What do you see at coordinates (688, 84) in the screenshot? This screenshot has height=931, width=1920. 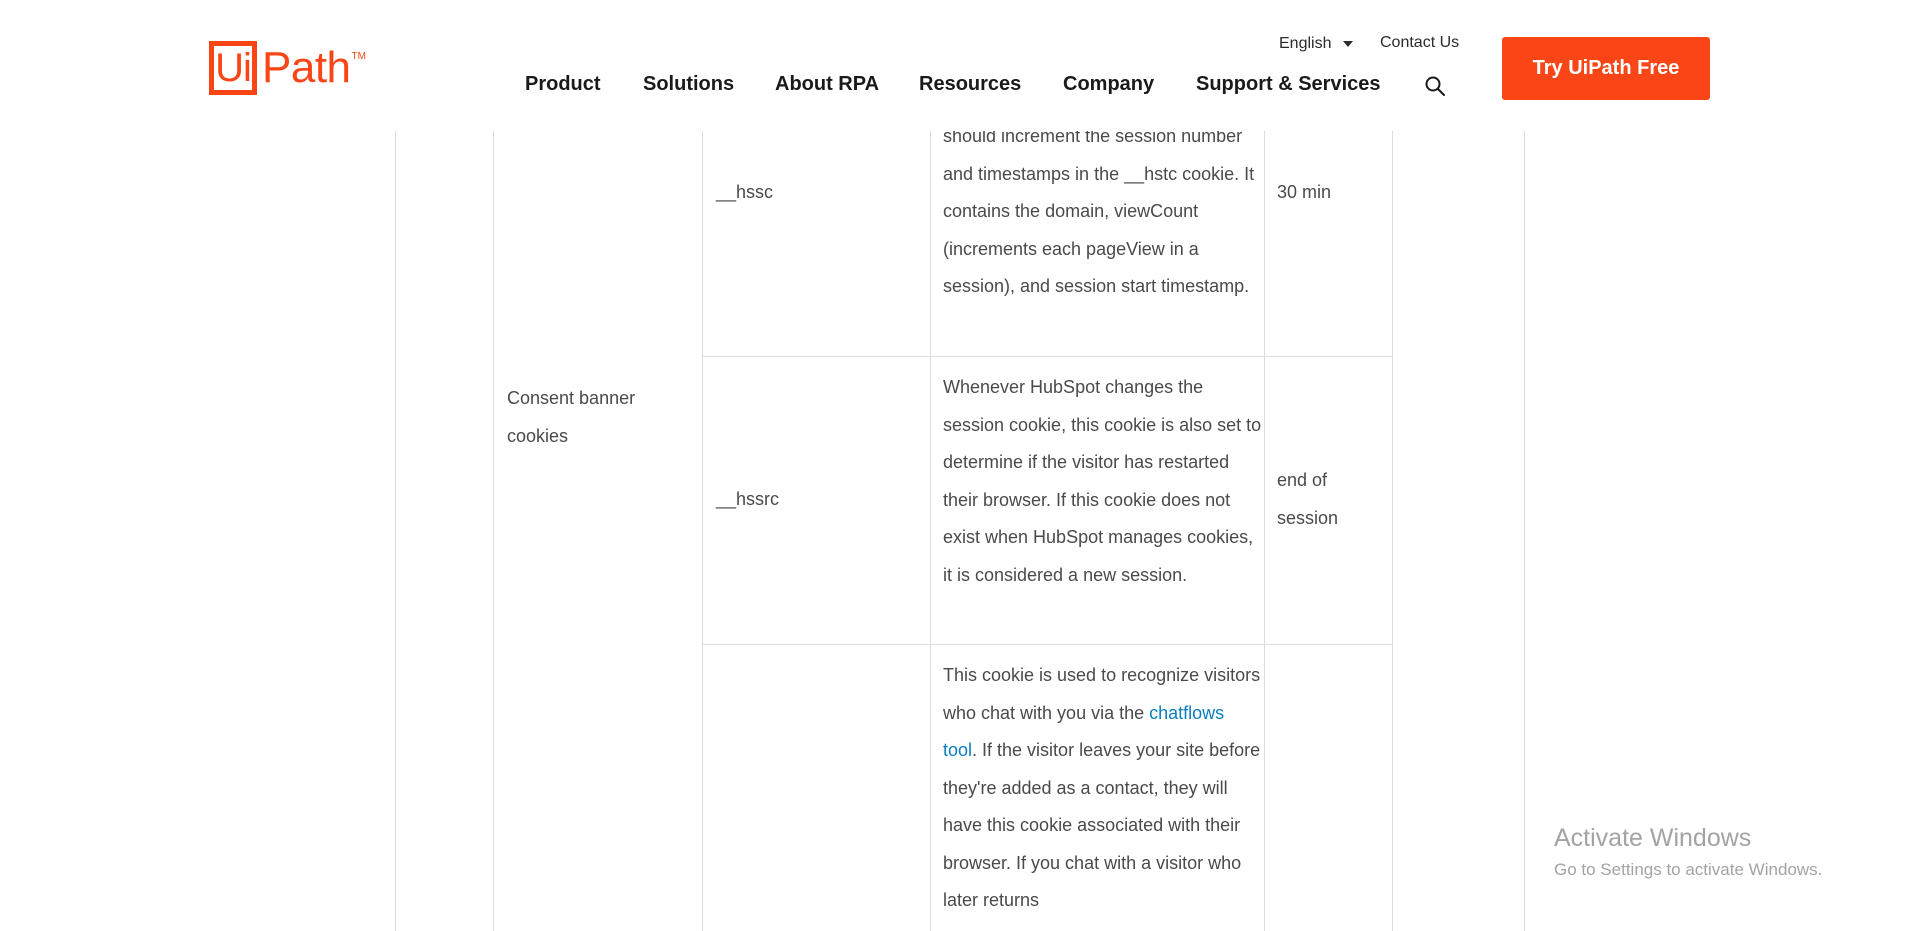 I see `nav-solutions: Solutions` at bounding box center [688, 84].